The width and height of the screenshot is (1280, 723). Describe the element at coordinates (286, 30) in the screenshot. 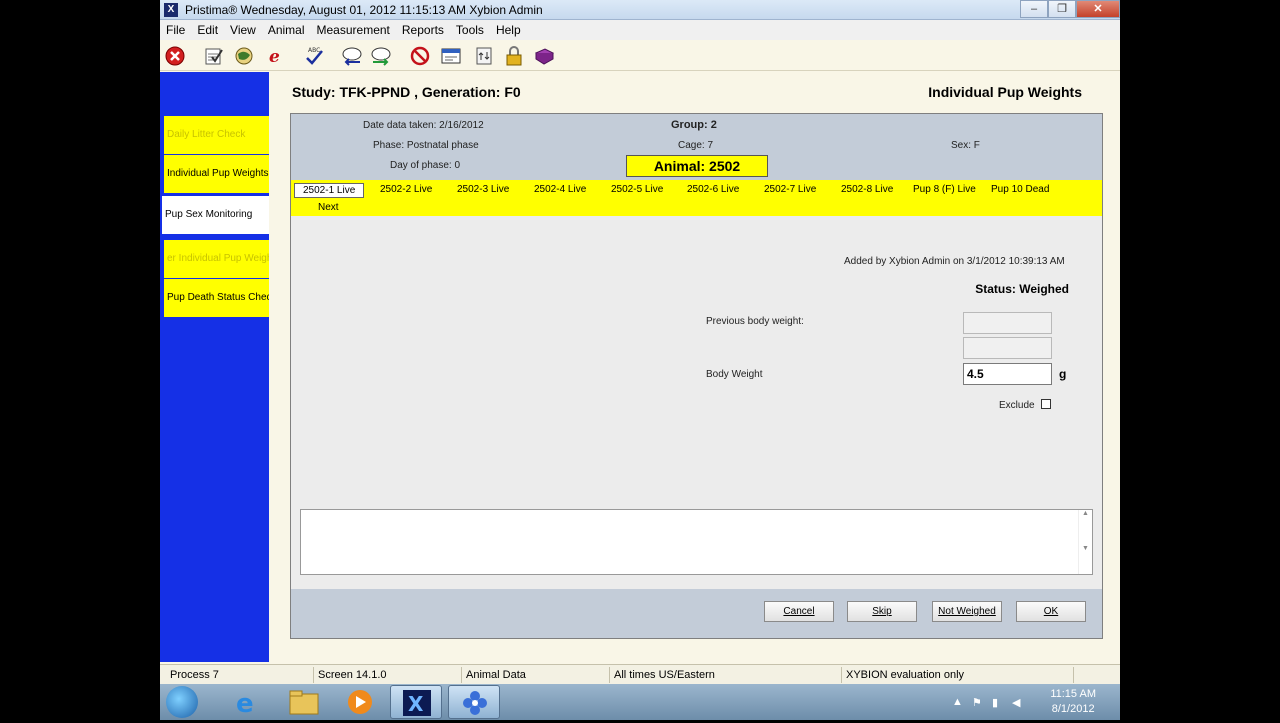

I see `menu-animal: Animal` at that location.